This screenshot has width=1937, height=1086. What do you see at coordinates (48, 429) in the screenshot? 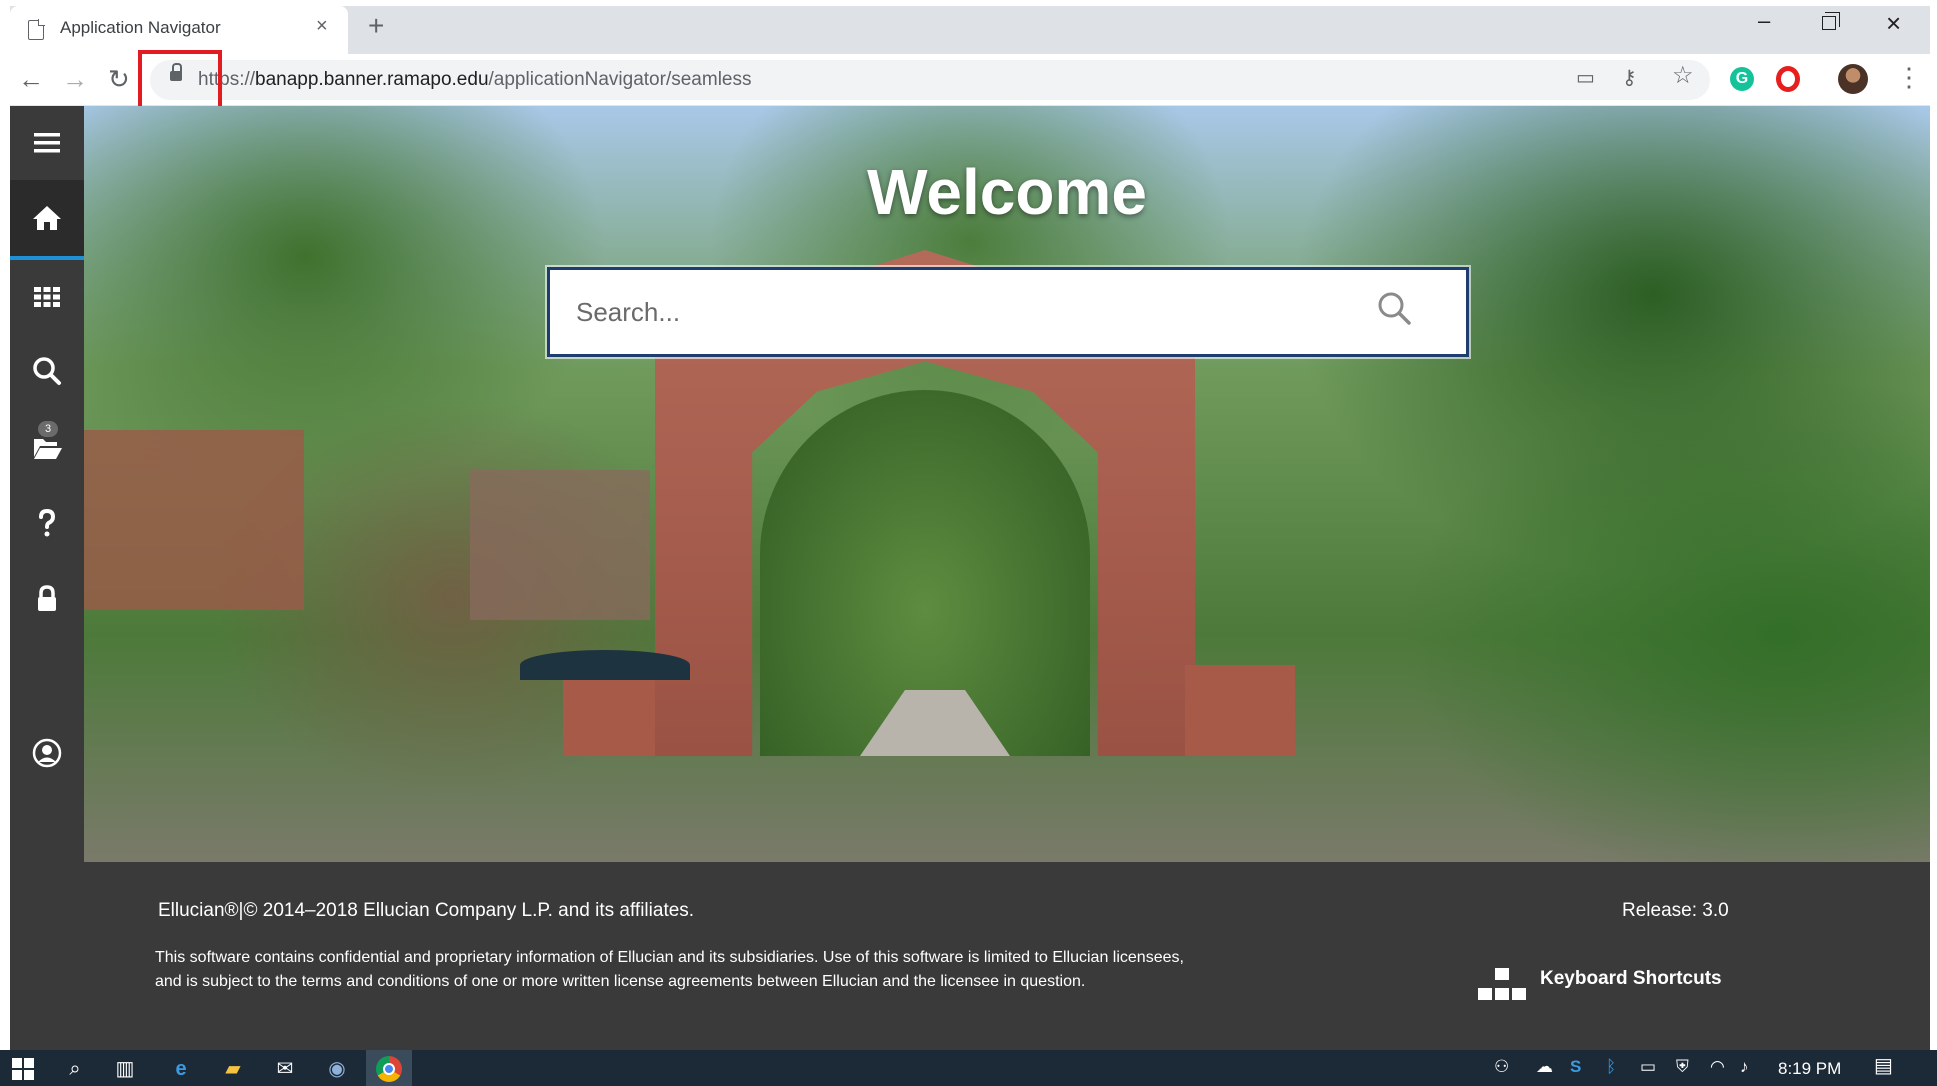
I see `notification-badge: 3` at bounding box center [48, 429].